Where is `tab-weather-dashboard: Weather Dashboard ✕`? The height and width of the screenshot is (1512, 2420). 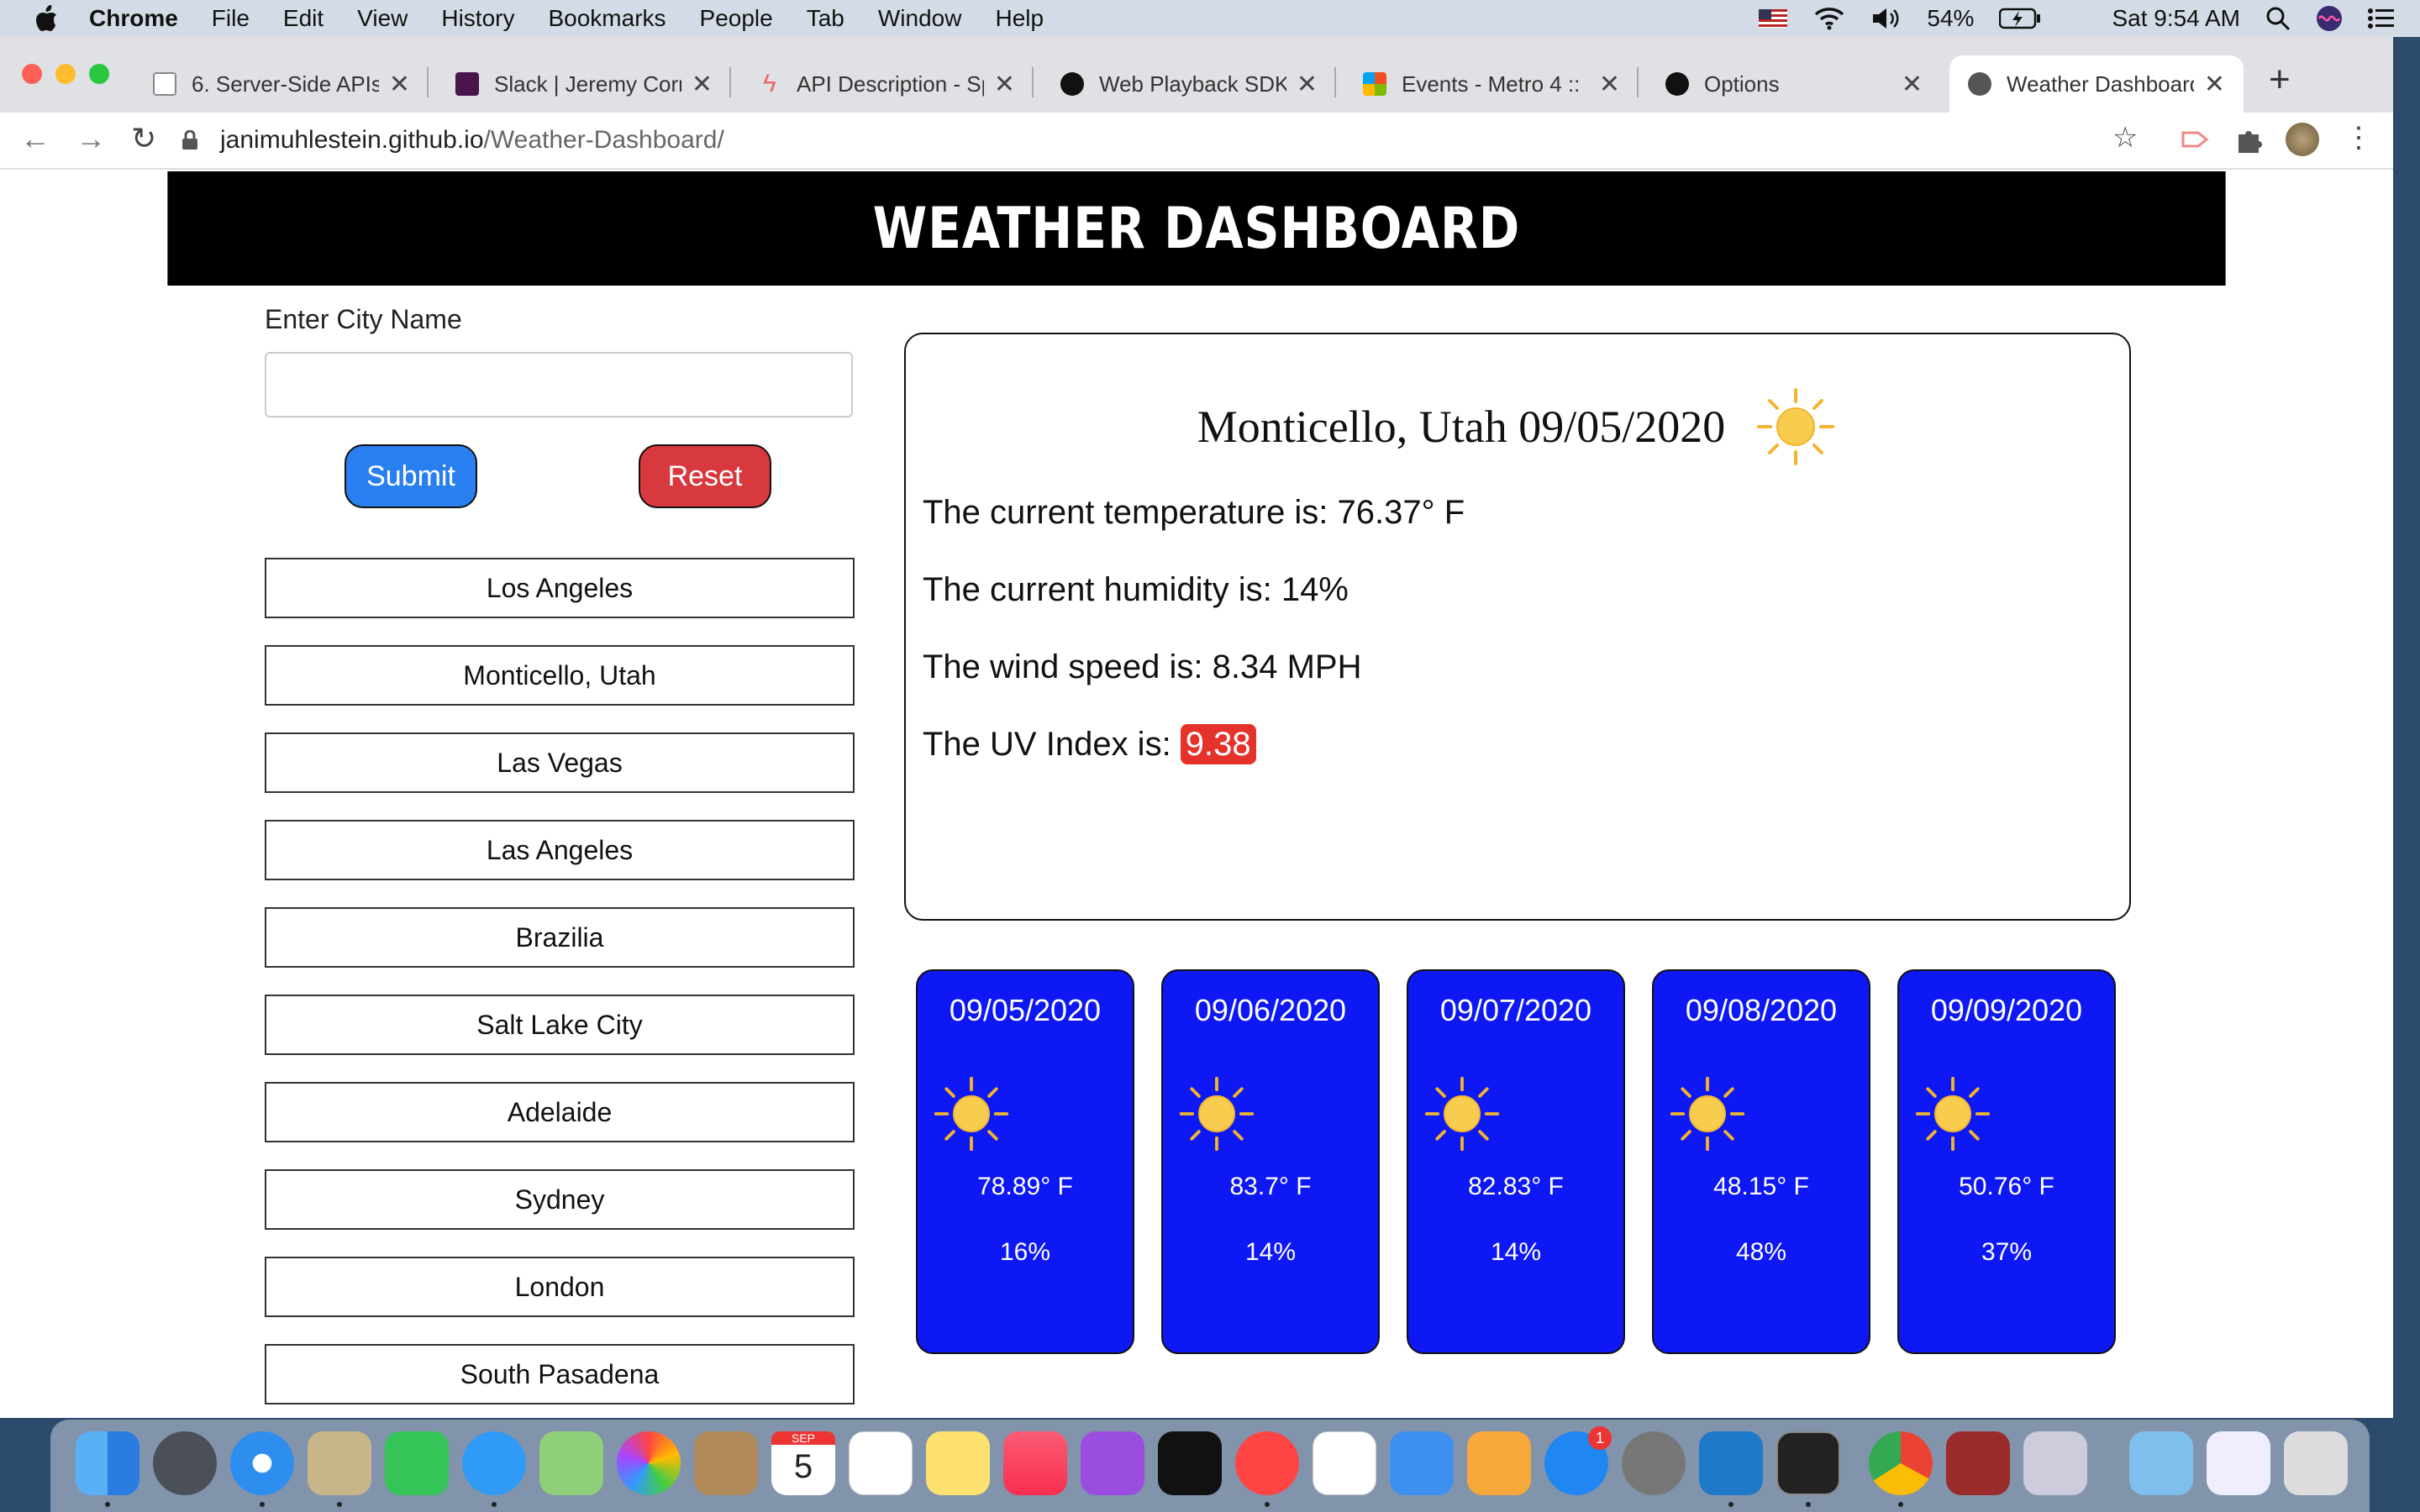
tab-weather-dashboard: Weather Dashboard ✕ is located at coordinates (2096, 84).